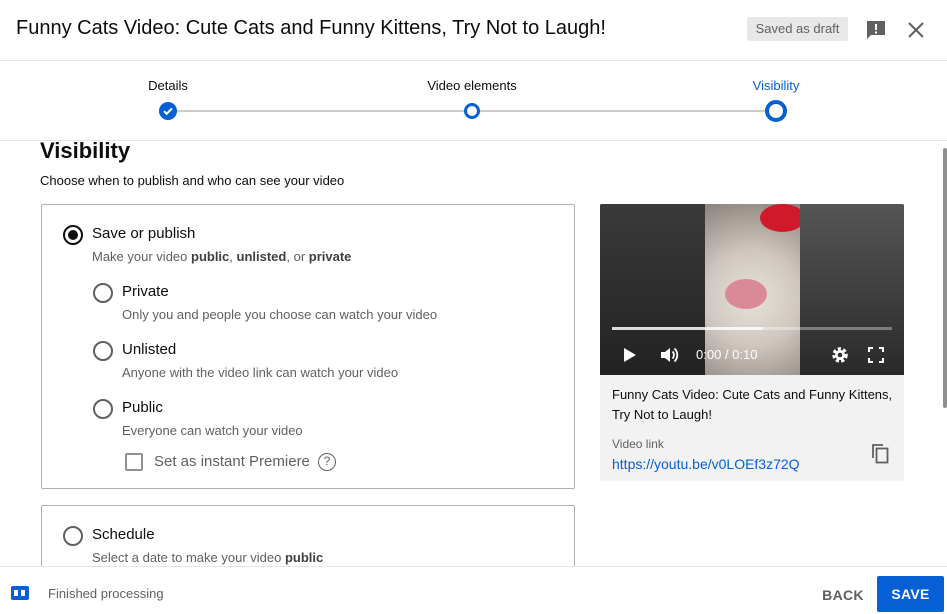 The image size is (947, 614). What do you see at coordinates (149, 349) in the screenshot?
I see `unlisted-label: Unlisted` at bounding box center [149, 349].